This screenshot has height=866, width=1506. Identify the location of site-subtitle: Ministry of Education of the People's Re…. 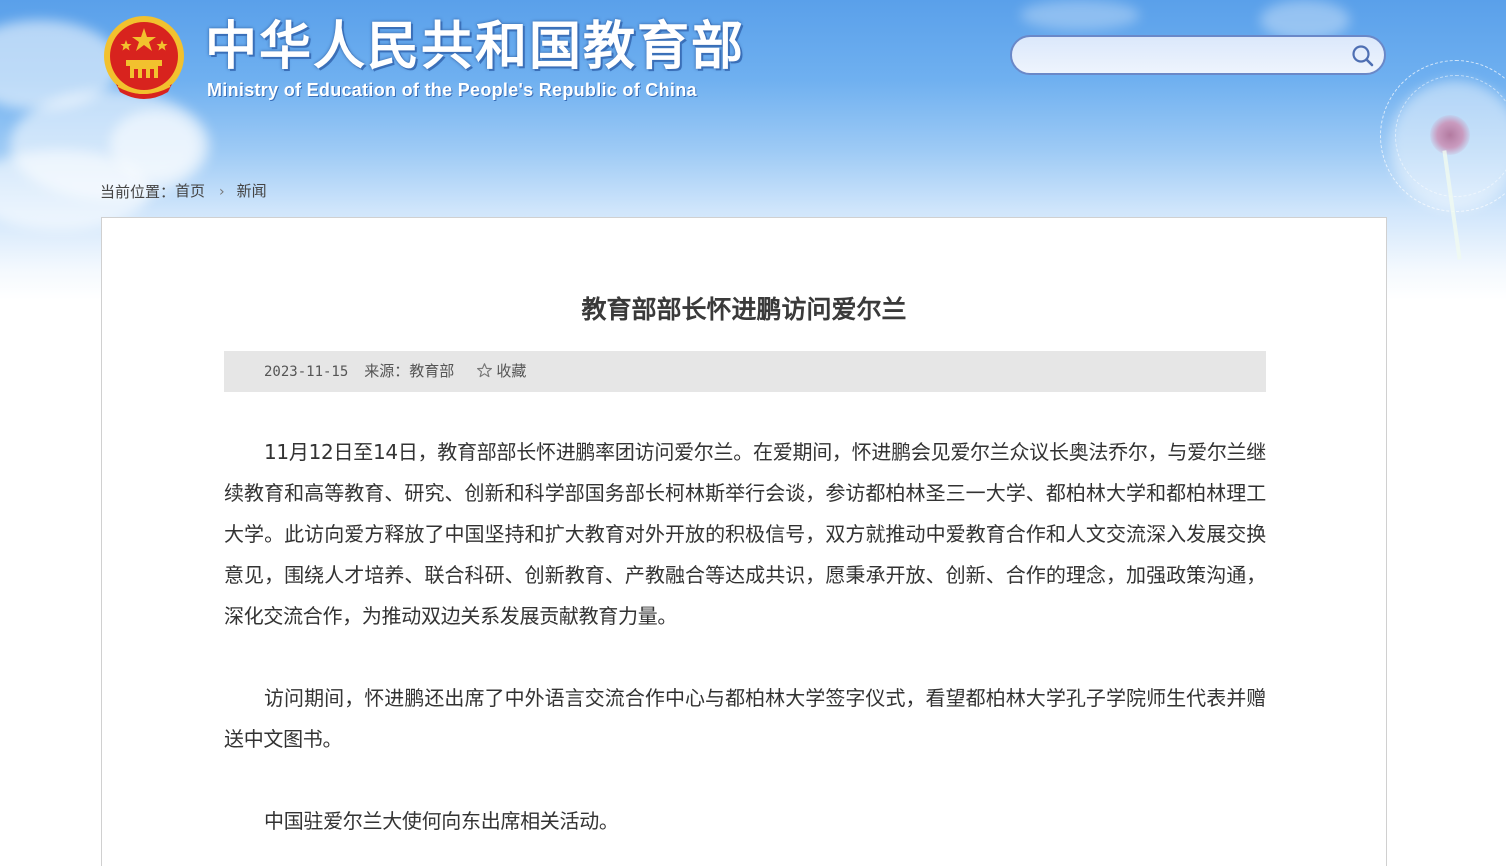
(452, 90).